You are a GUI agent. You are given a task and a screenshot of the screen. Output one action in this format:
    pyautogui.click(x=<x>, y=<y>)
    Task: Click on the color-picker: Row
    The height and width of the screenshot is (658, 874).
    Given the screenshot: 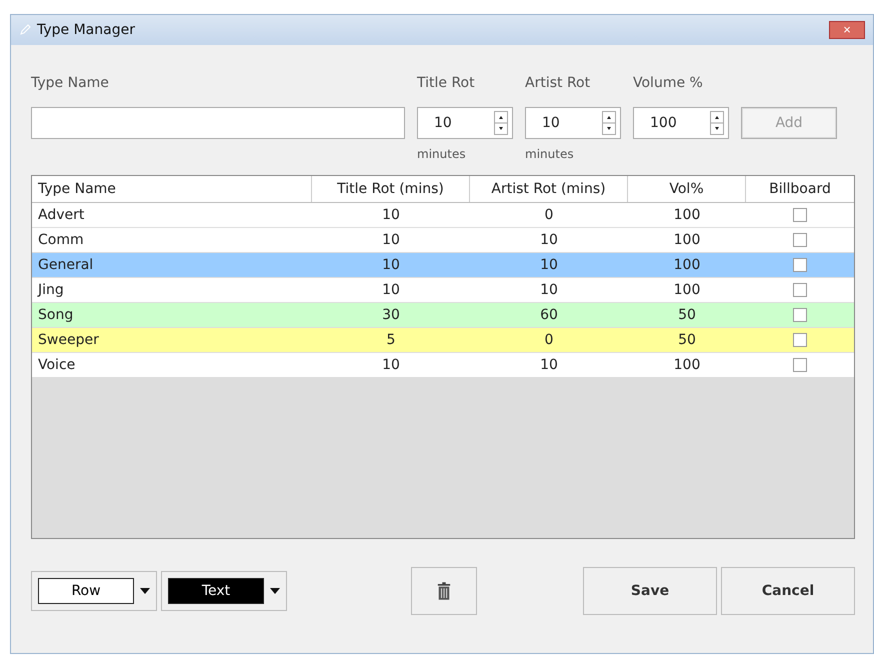 What is the action you would take?
    pyautogui.click(x=94, y=591)
    